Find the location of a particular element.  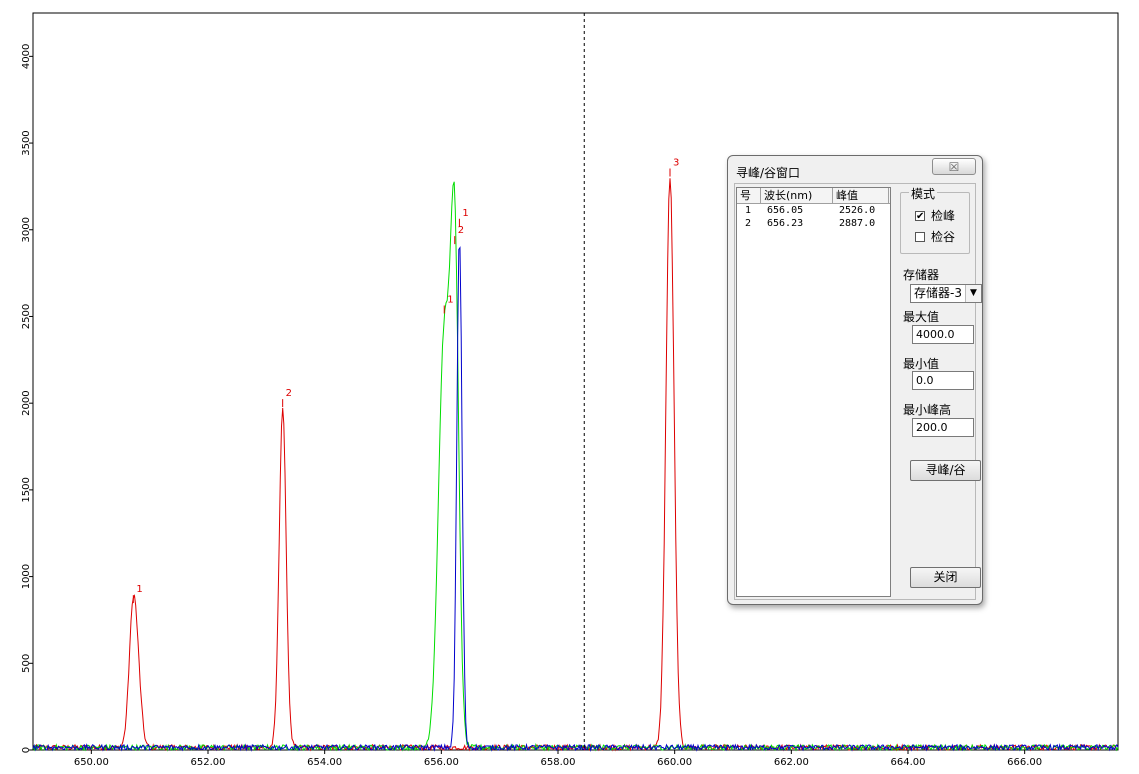

storage-label: 存储器 is located at coordinates (921, 275).